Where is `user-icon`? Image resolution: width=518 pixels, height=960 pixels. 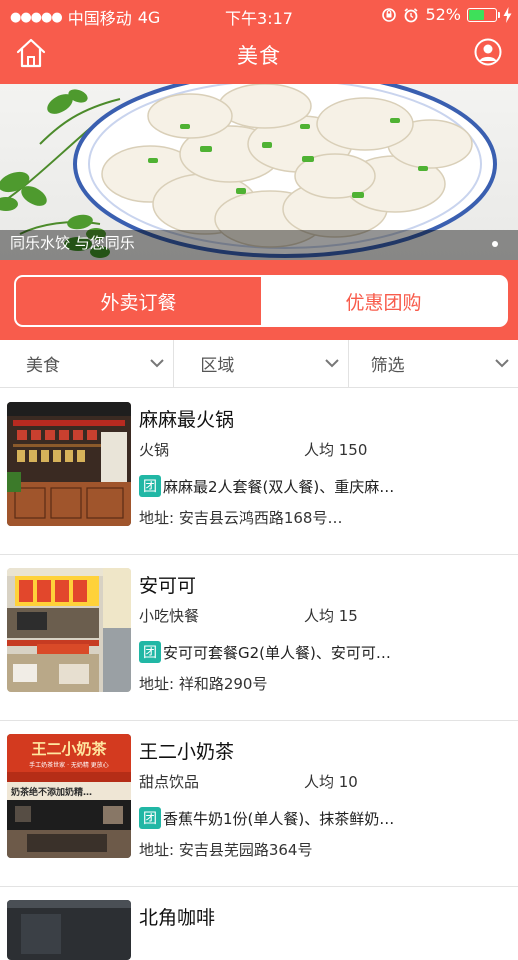
user-icon is located at coordinates (488, 52).